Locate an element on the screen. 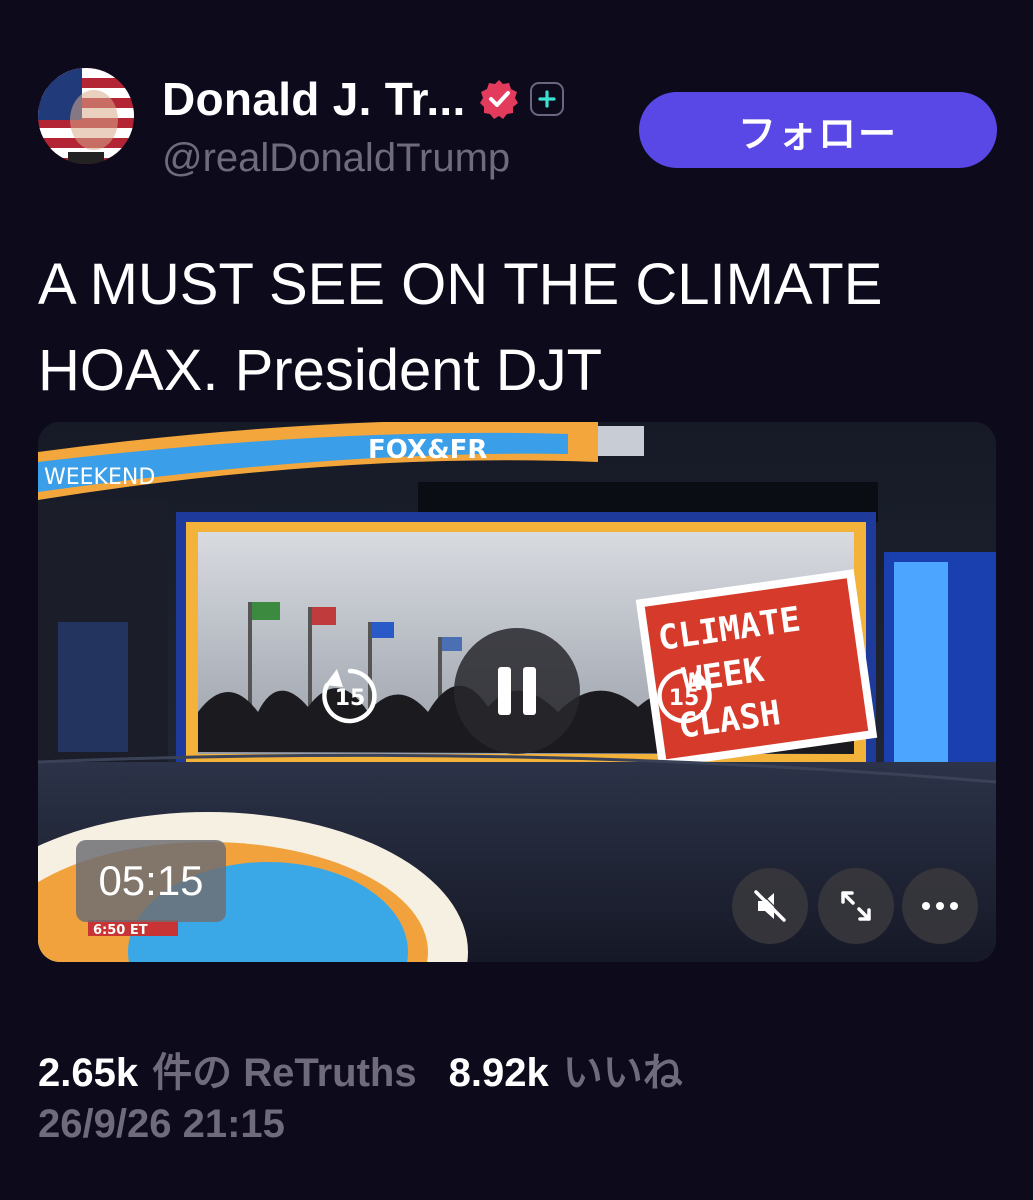 The width and height of the screenshot is (1033, 1200). likes-stat: 8.92k いいね is located at coordinates (566, 1069).